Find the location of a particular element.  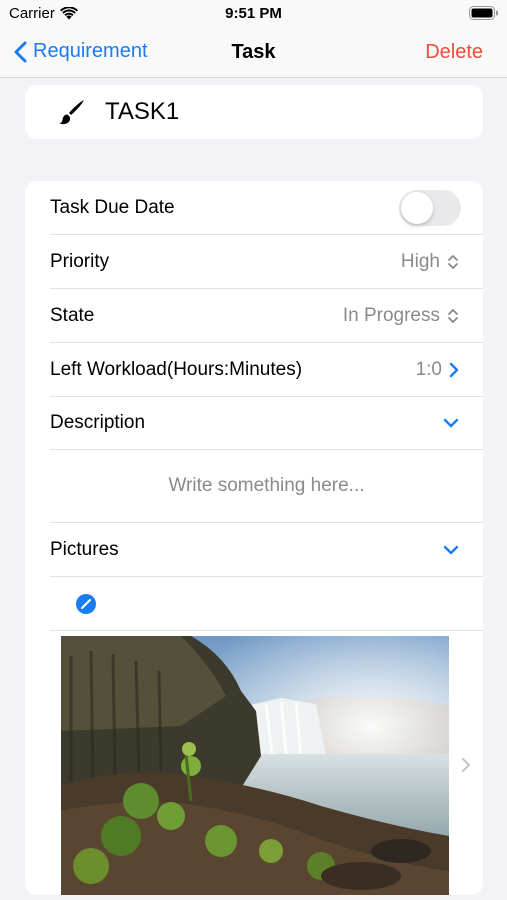

status-time: 9:51 PM is located at coordinates (253, 13).